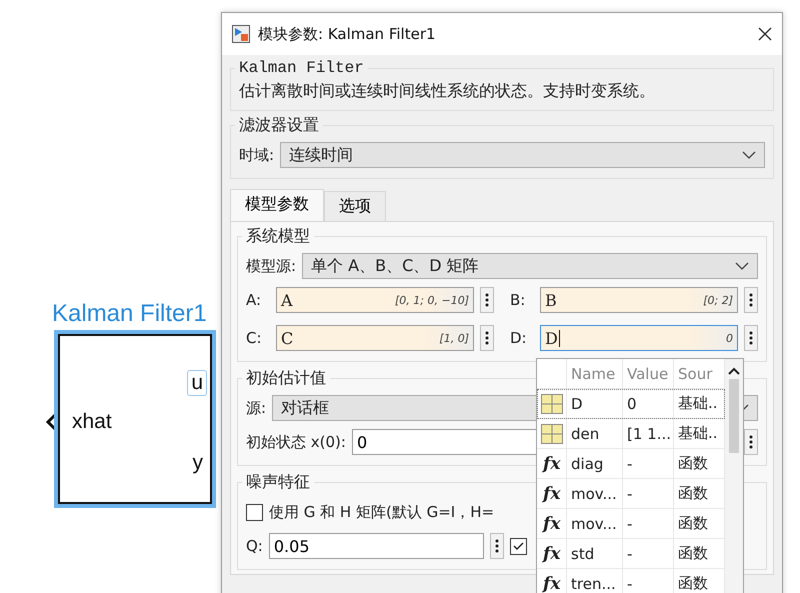 Image resolution: width=800 pixels, height=593 pixels. I want to click on column-header: Name, so click(595, 373).